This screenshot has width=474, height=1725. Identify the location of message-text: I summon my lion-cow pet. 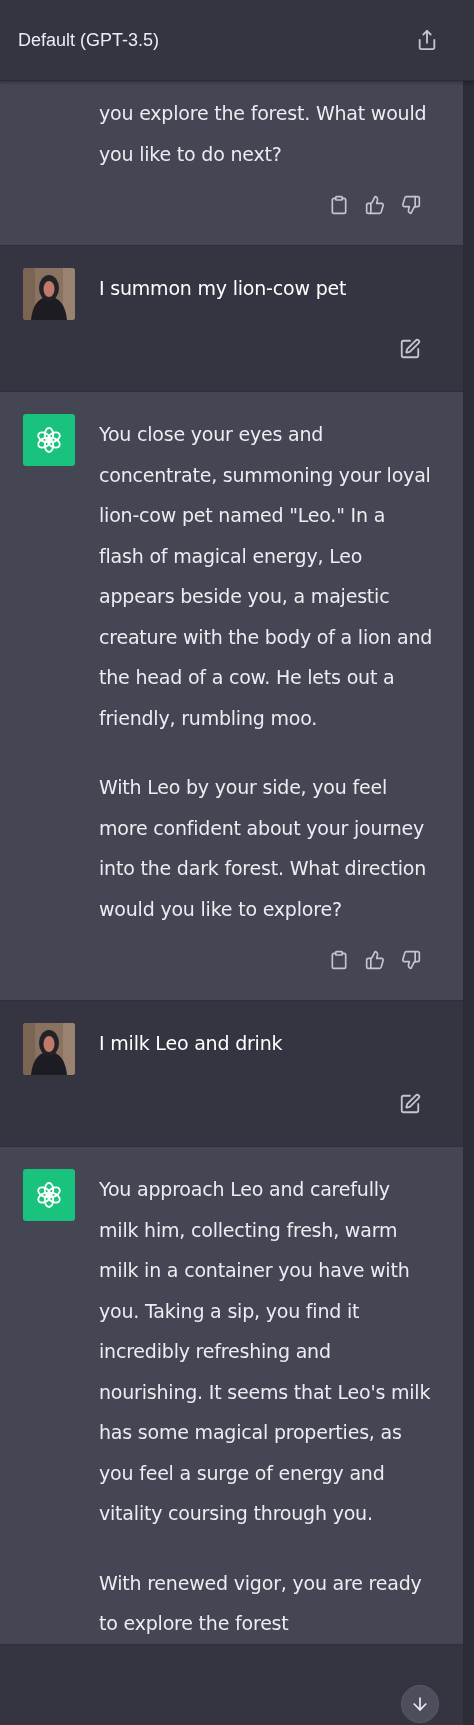
(223, 288).